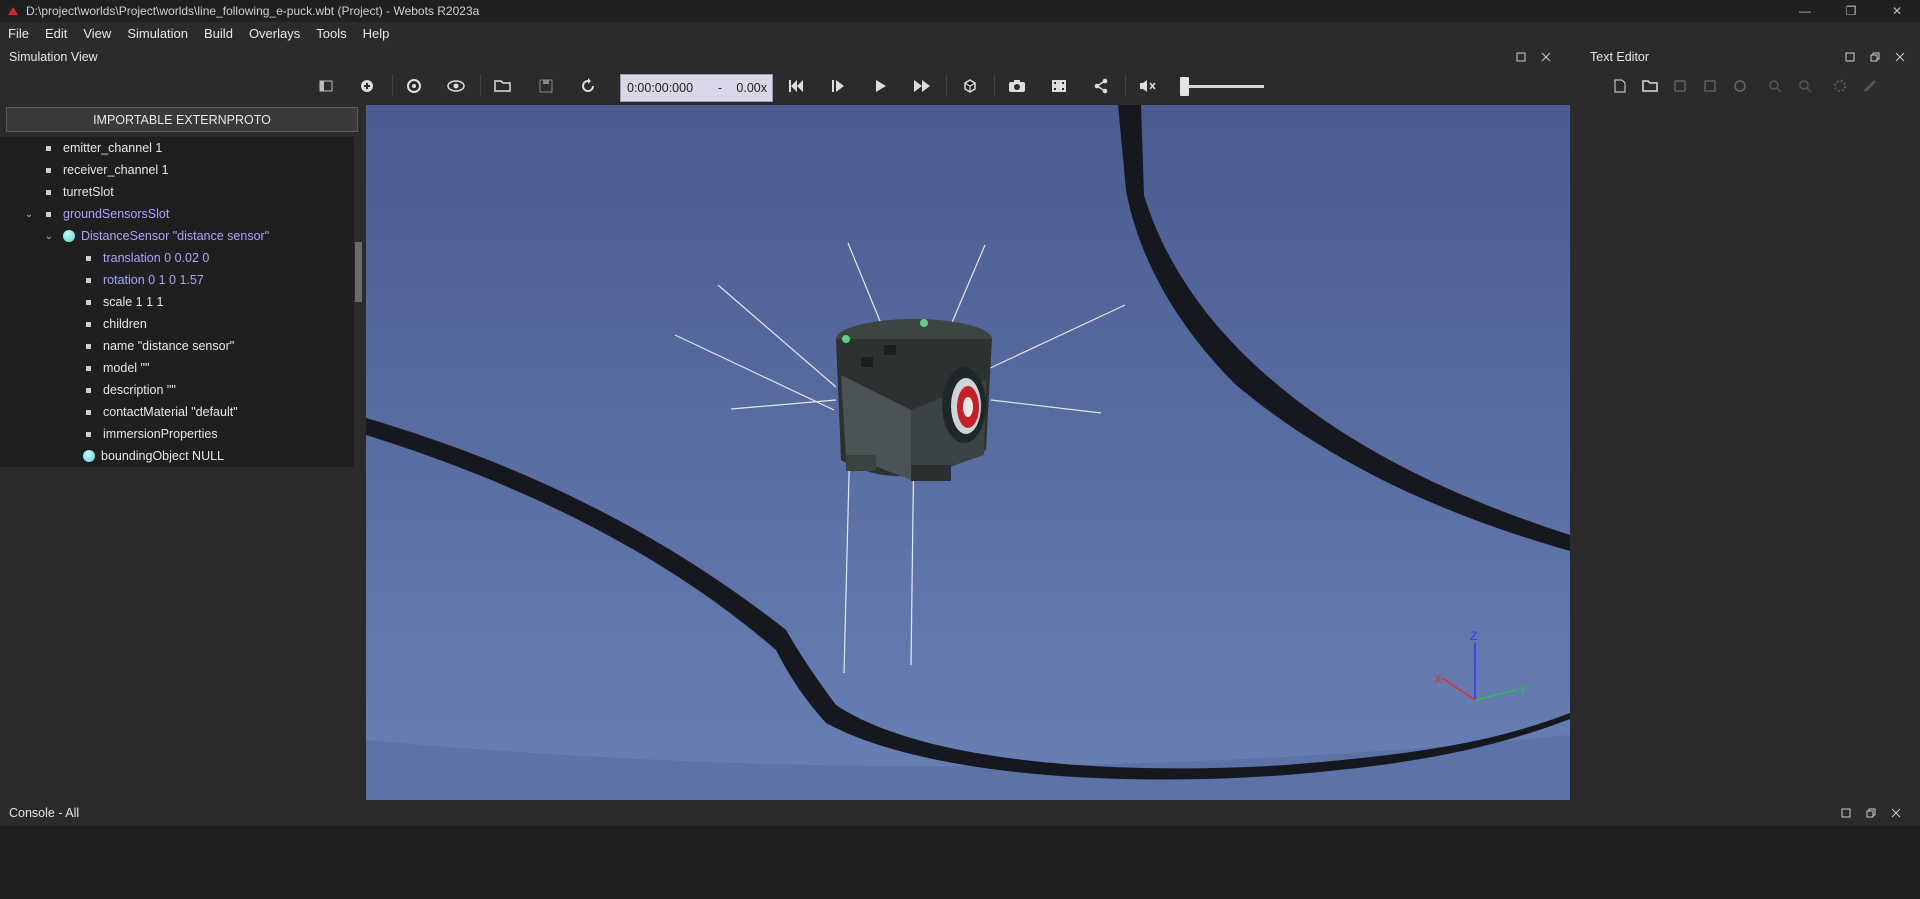 This screenshot has width=1920, height=899. I want to click on open-world-icon, so click(503, 86).